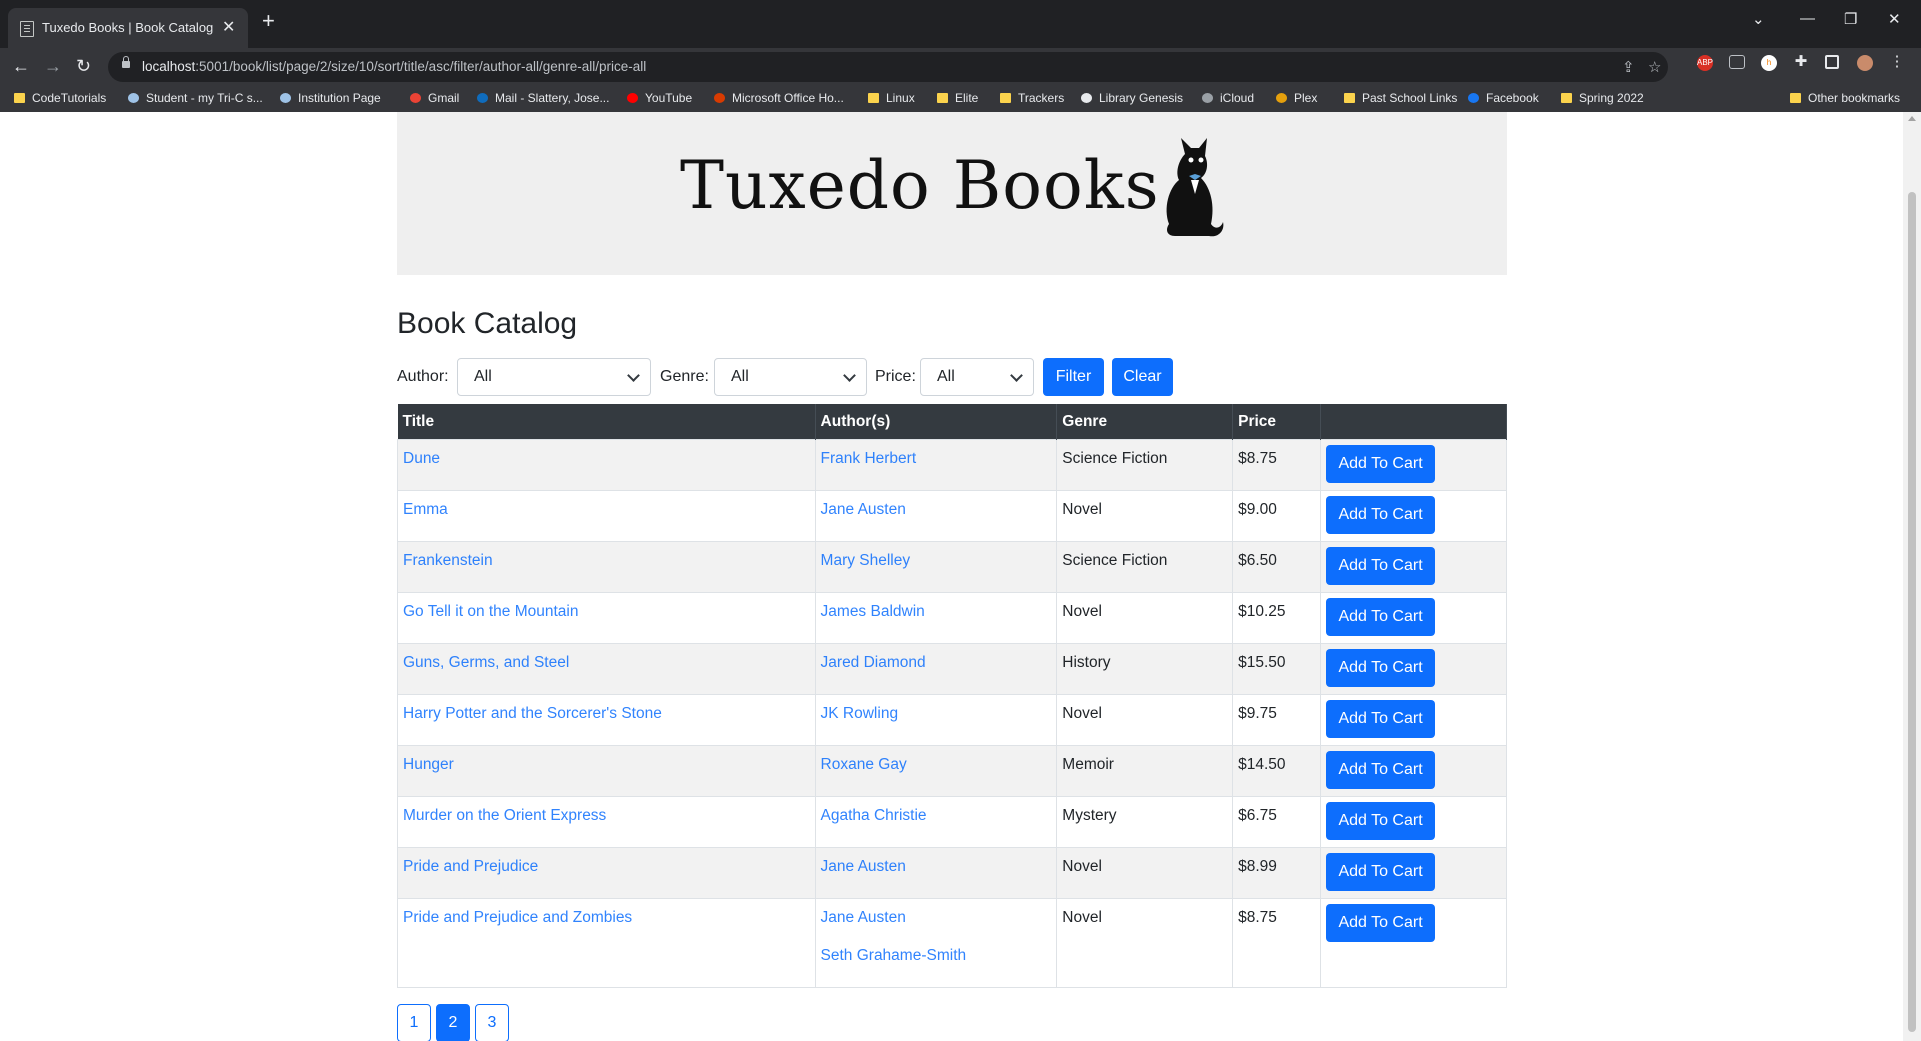  I want to click on forward-icon: →, so click(53, 66).